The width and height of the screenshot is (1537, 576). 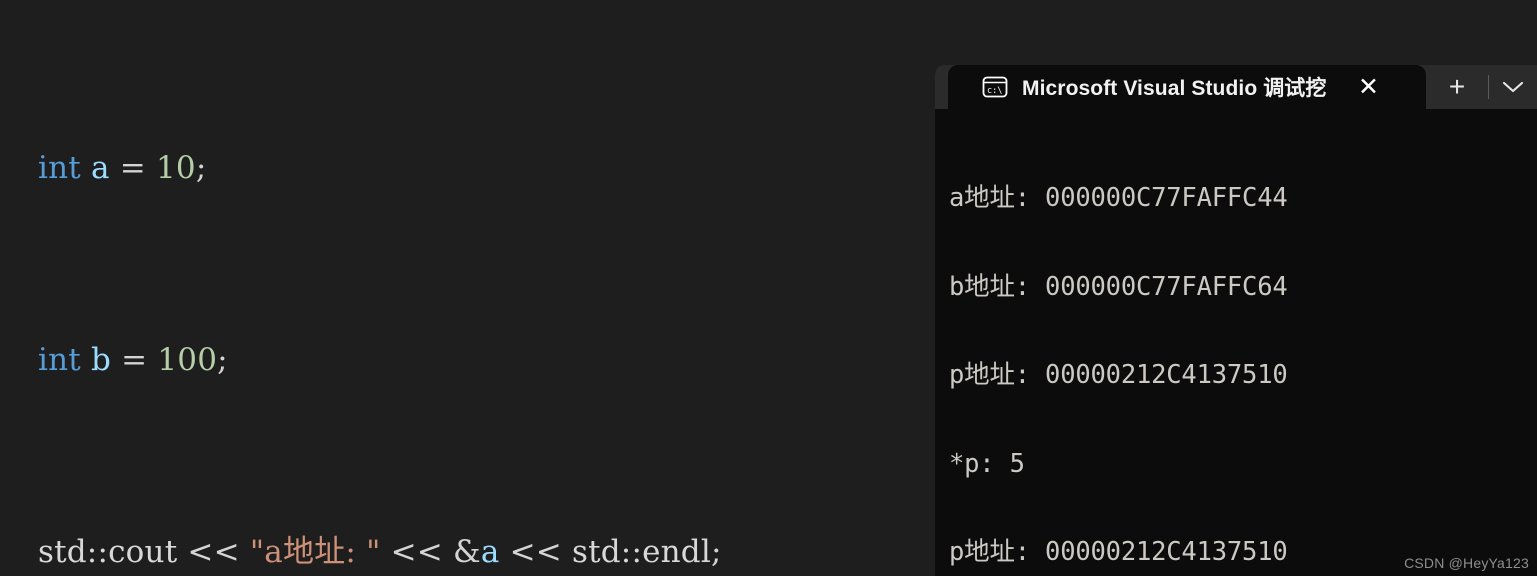 I want to click on console-output-line: *p: 5, so click(x=987, y=463).